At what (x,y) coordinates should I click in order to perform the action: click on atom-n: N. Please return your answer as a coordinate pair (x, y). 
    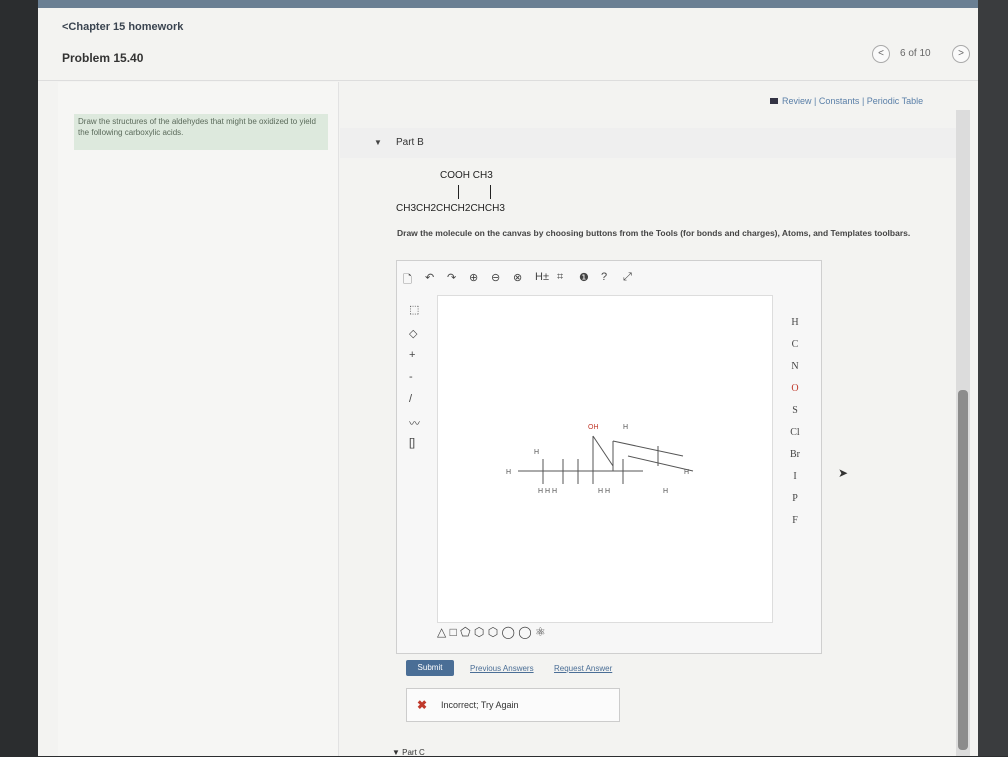
    Looking at the image, I should click on (795, 366).